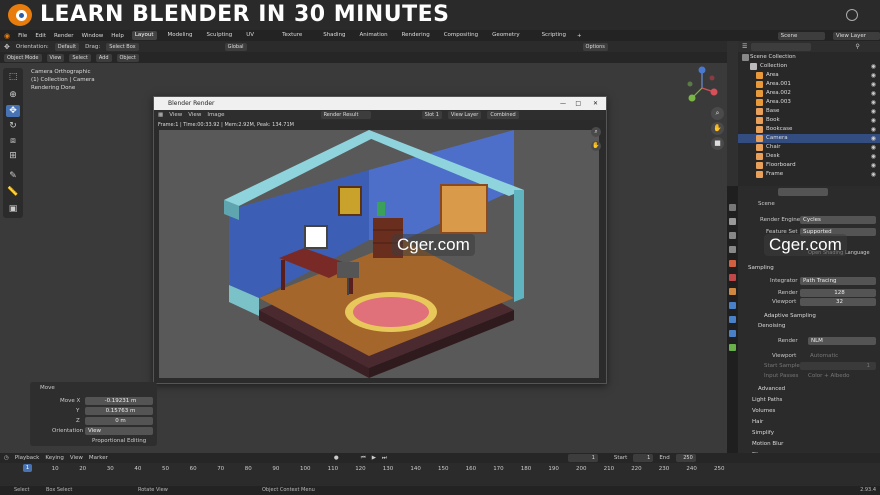 Image resolution: width=880 pixels, height=495 pixels. I want to click on timeline-menu-keying: Keying, so click(54, 458).